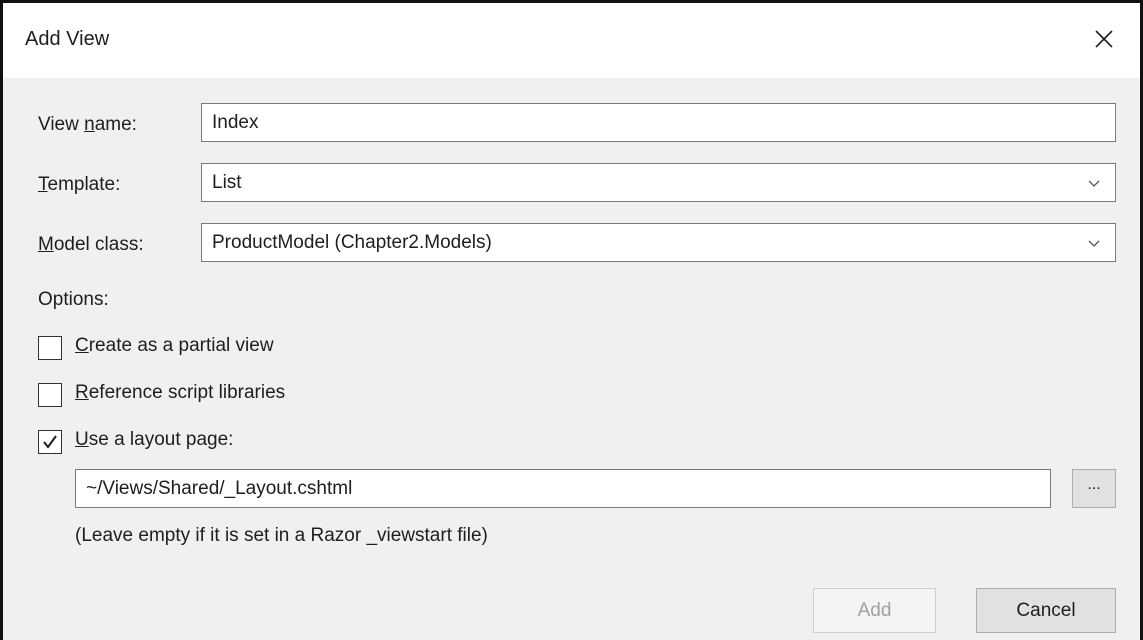 This screenshot has width=1143, height=640. I want to click on model-class-value: ProductModel (Chapter2.Models), so click(352, 242).